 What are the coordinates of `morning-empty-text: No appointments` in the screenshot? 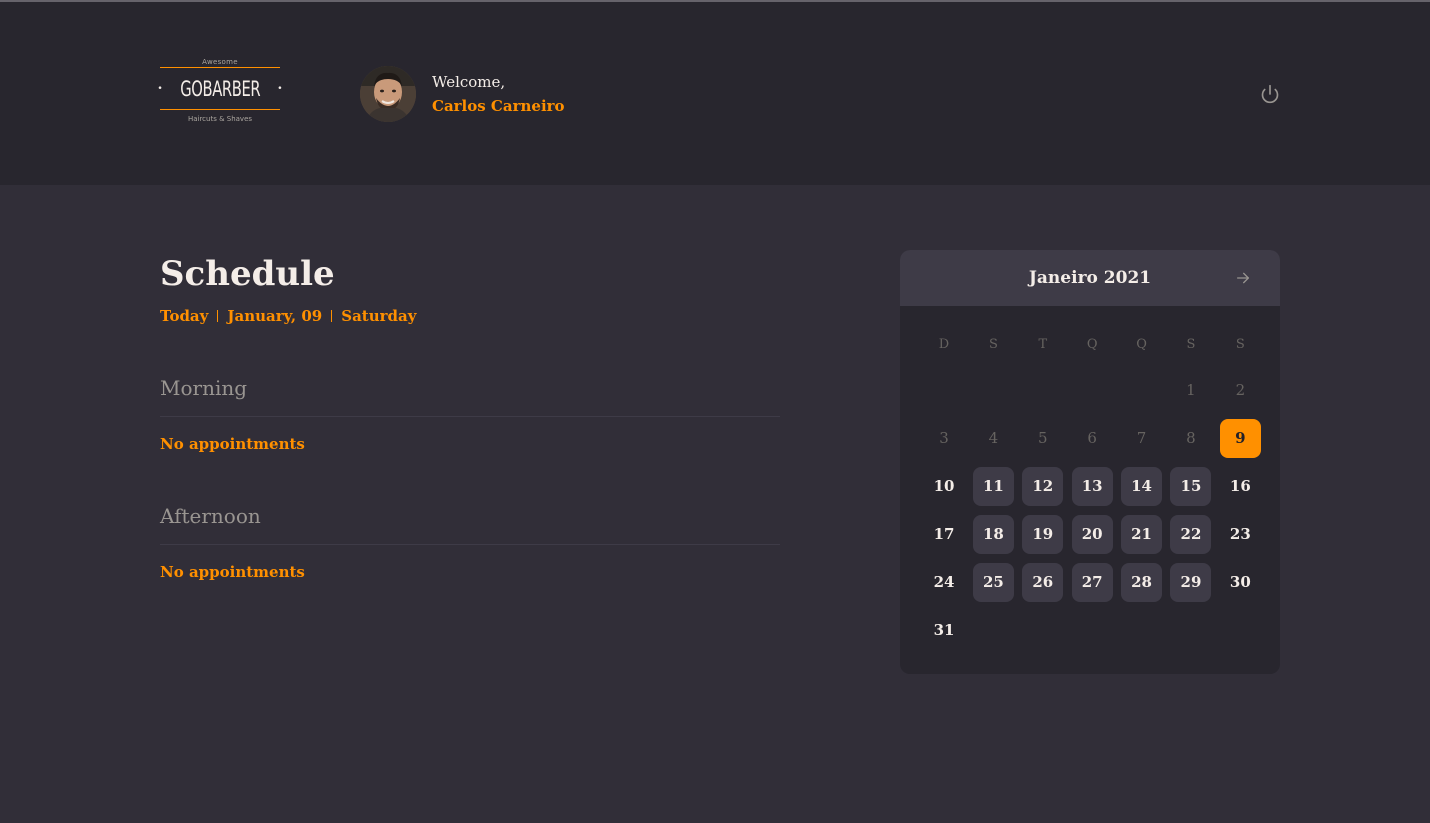 It's located at (232, 444).